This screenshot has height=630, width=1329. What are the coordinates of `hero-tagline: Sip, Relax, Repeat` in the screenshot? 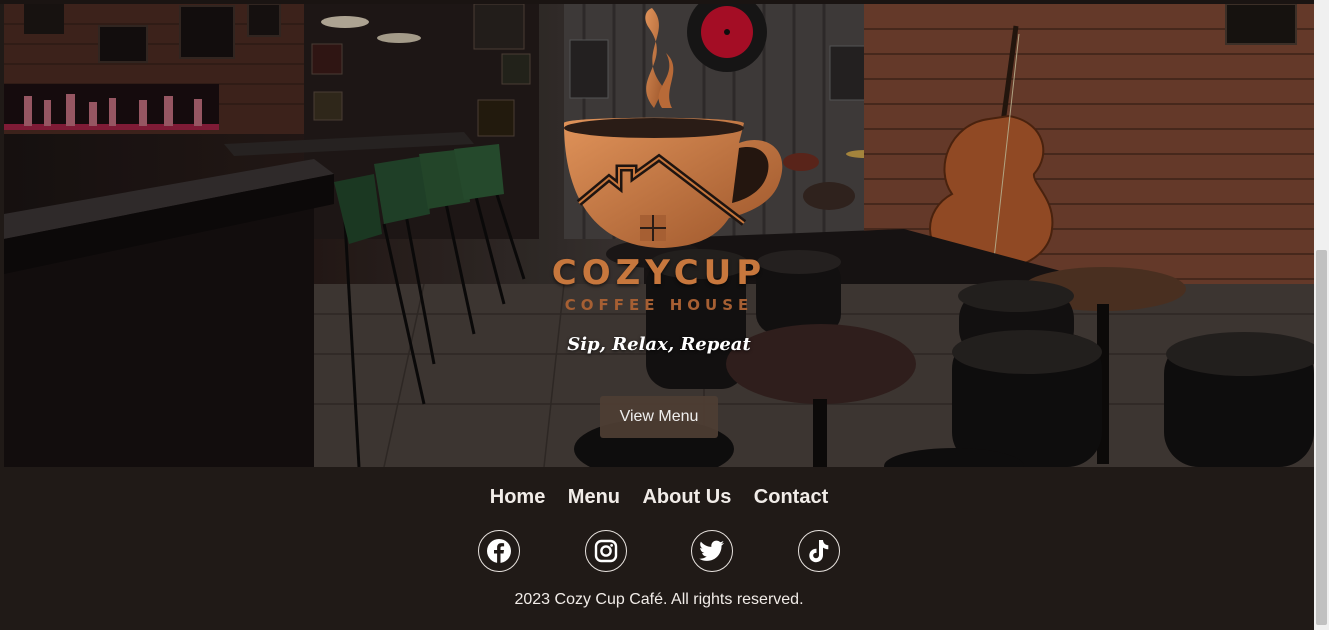 It's located at (659, 344).